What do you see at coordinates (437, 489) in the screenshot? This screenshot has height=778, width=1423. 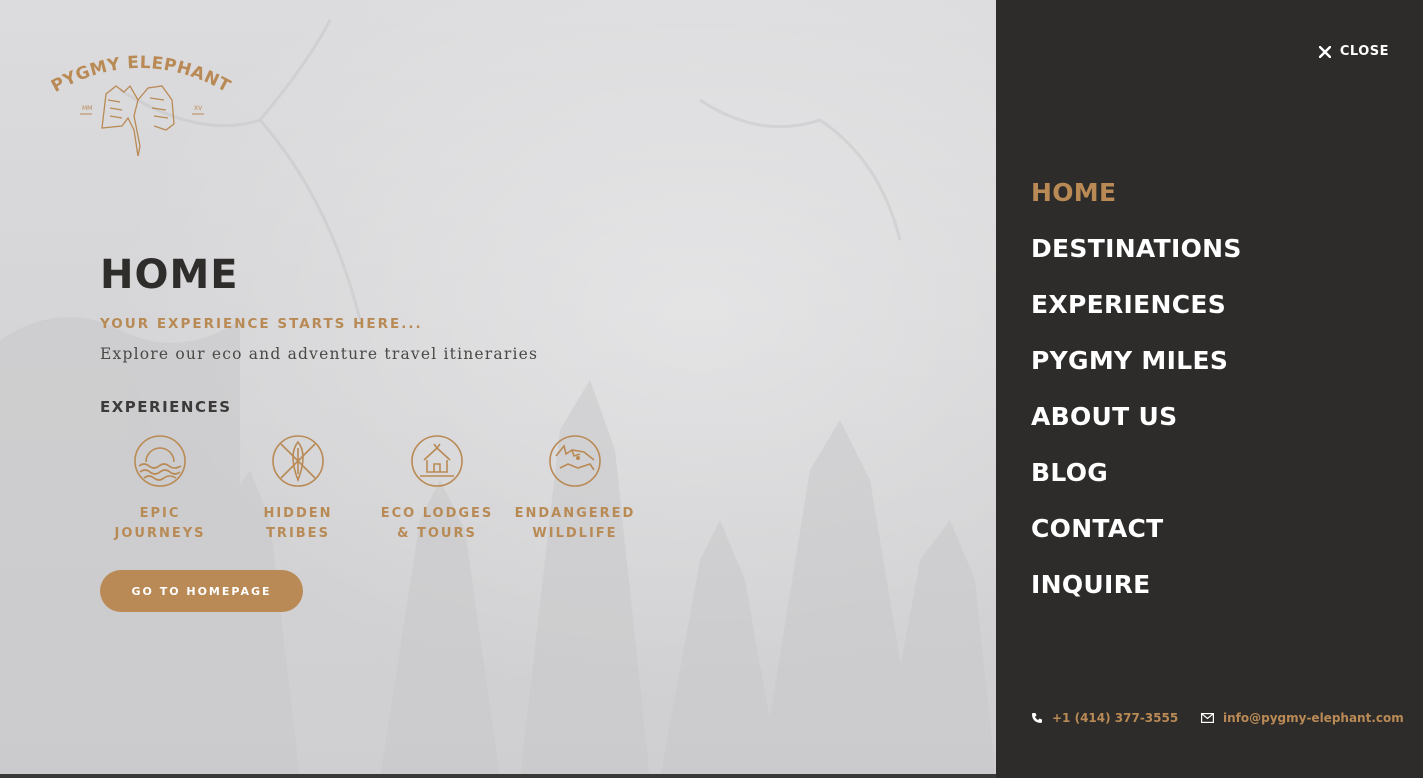 I see `experience-eco-lodges: ECO LODGES & TOURS` at bounding box center [437, 489].